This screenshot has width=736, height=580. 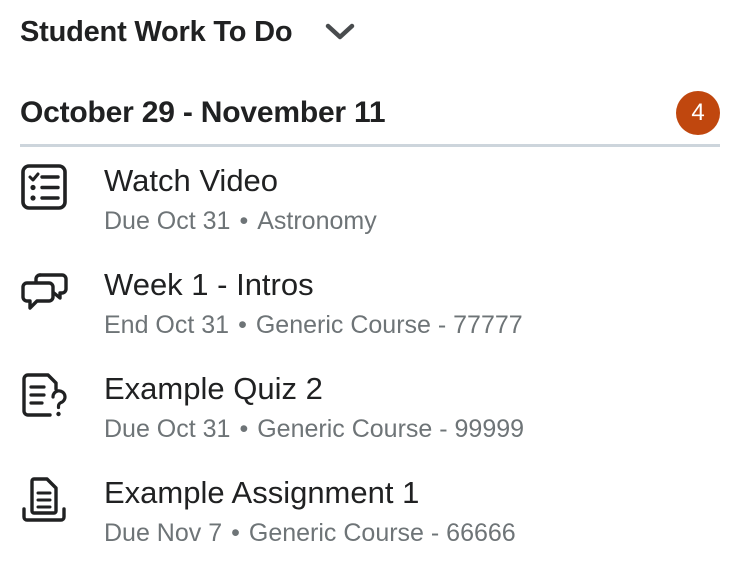 I want to click on item-course: Astronomy, so click(x=317, y=221).